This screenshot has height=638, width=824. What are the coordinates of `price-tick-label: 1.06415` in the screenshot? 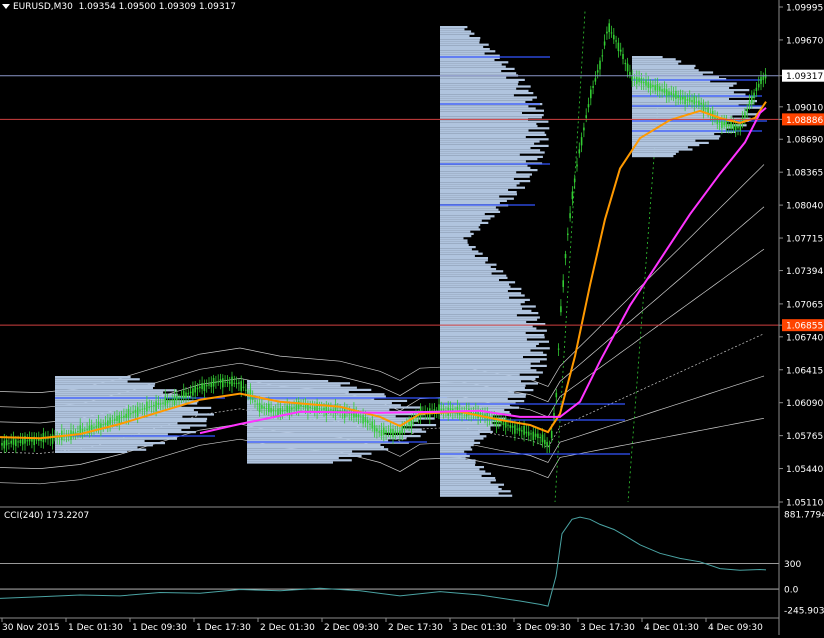 It's located at (804, 371).